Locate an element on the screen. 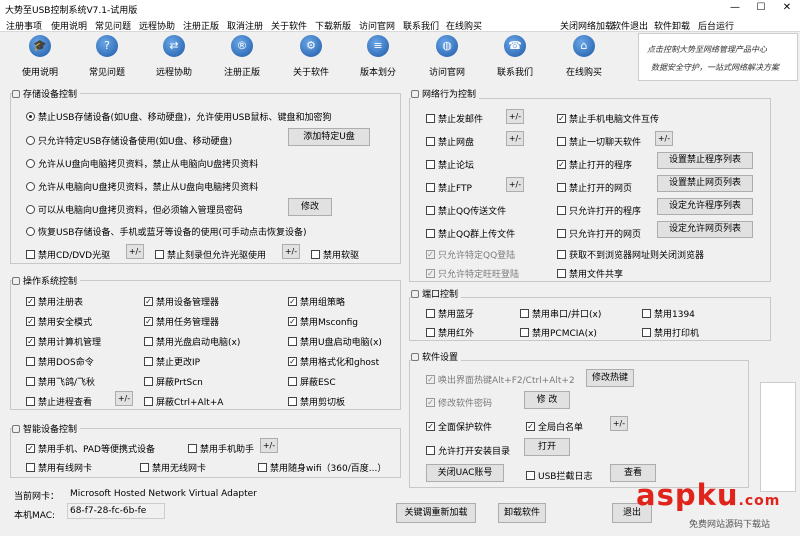 The image size is (800, 536). reload-button: 关键调重新加载 is located at coordinates (436, 513).